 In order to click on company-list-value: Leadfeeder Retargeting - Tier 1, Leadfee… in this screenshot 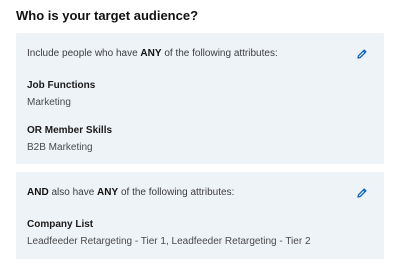, I will do `click(169, 241)`.